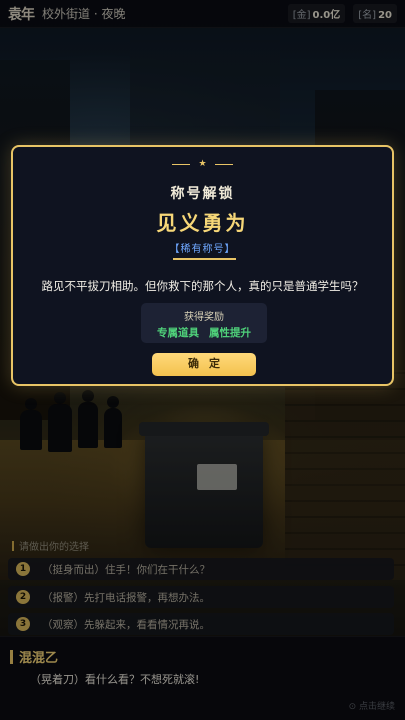 This screenshot has height=720, width=405. I want to click on reward-heading: 获得奖励, so click(204, 317).